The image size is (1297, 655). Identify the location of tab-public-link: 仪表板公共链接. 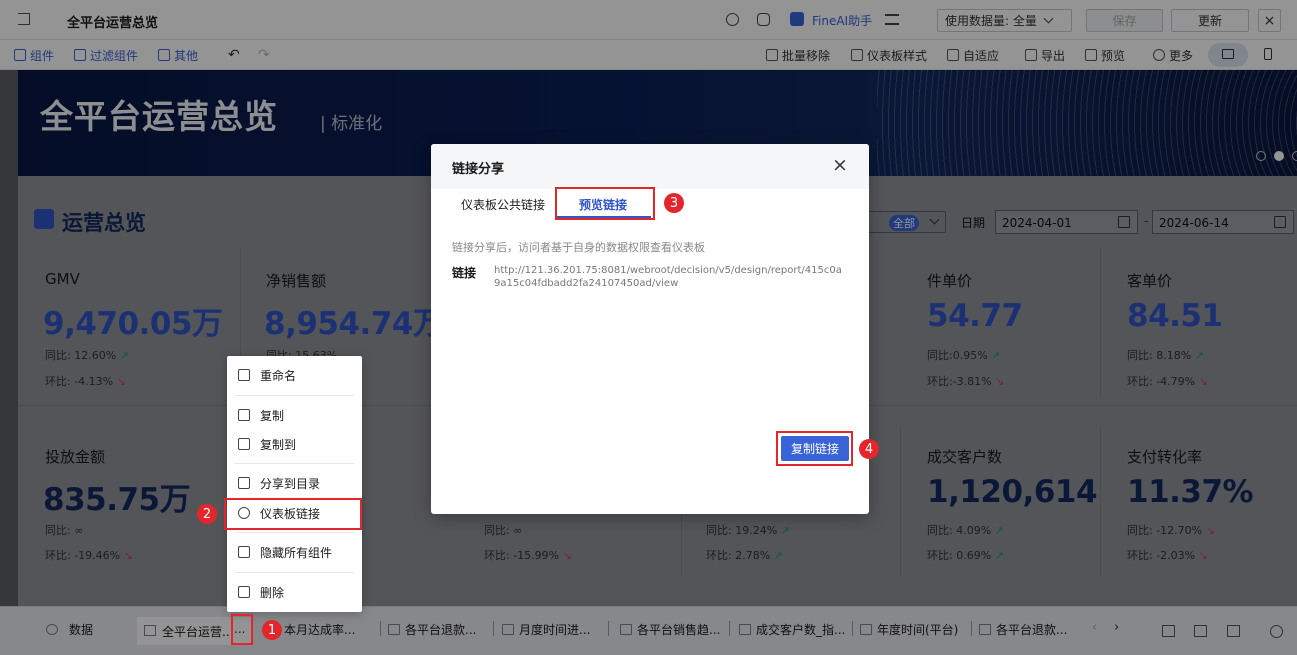
(503, 204).